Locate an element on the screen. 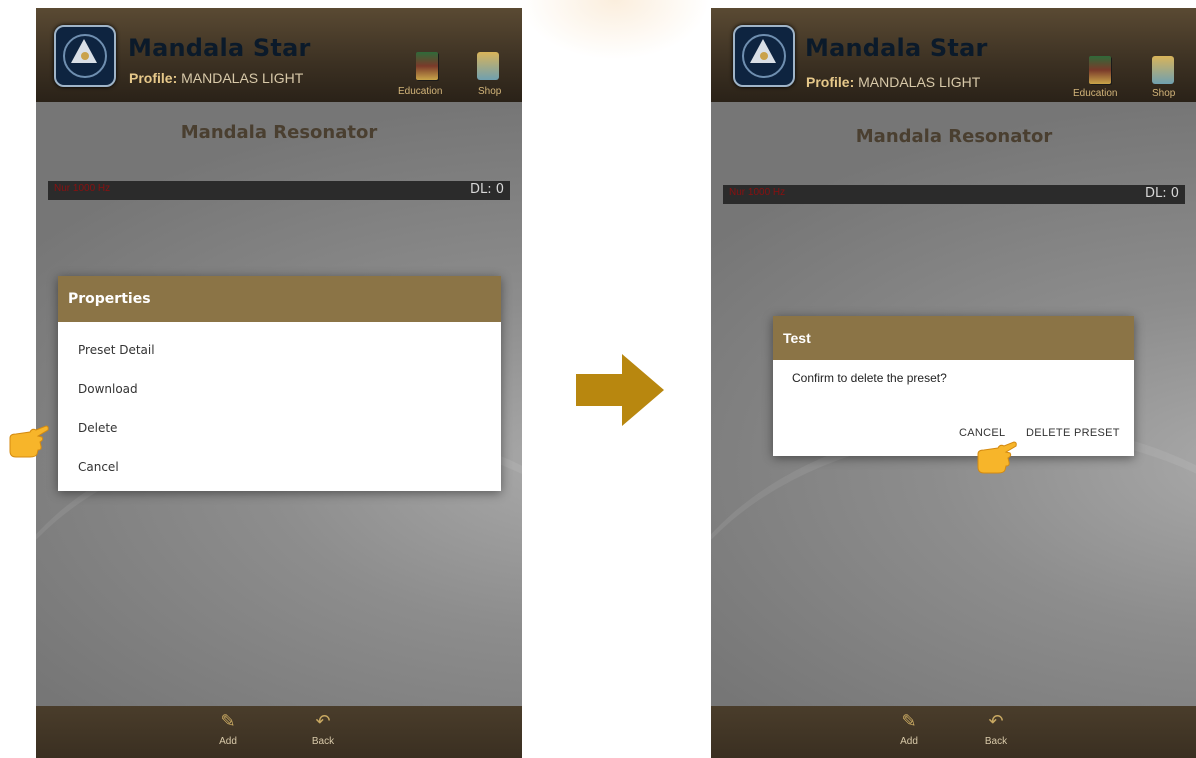 This screenshot has width=1196, height=758. properties-menu: Preset Detail Download Delete Cancel is located at coordinates (279, 409).